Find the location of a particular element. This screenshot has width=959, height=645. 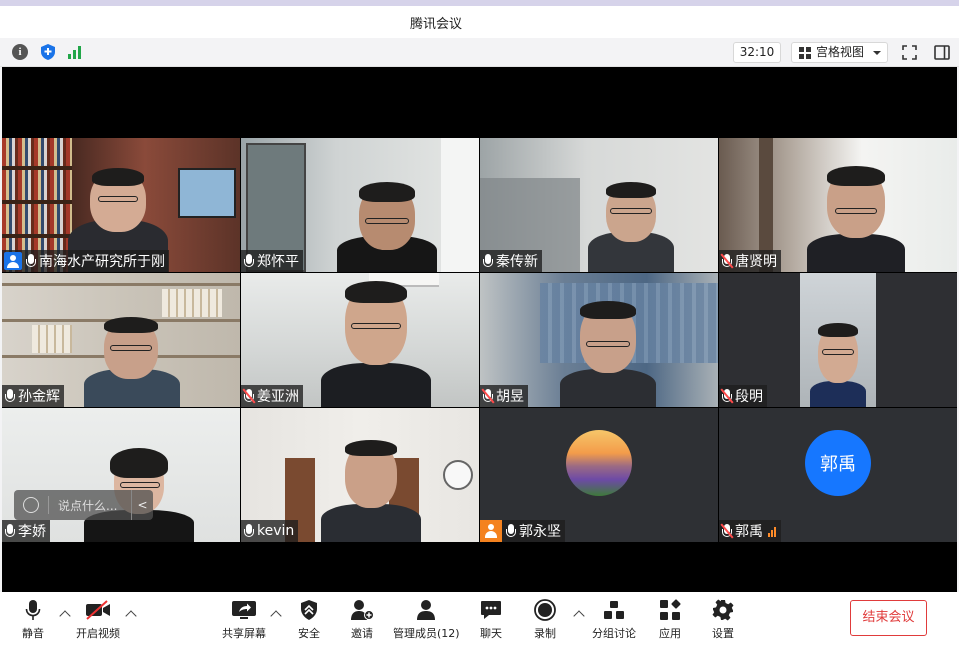

mute-button: 静音 is located at coordinates (33, 620).